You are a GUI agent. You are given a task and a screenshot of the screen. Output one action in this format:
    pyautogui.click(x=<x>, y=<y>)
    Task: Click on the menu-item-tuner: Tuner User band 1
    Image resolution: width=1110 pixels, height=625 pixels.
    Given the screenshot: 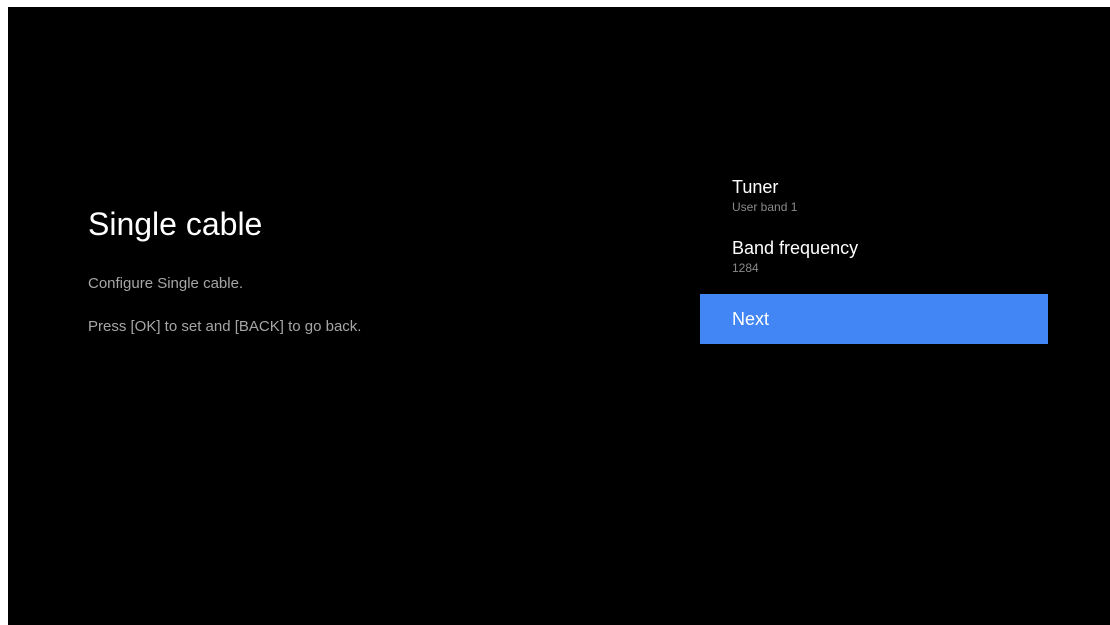 What is the action you would take?
    pyautogui.click(x=874, y=195)
    